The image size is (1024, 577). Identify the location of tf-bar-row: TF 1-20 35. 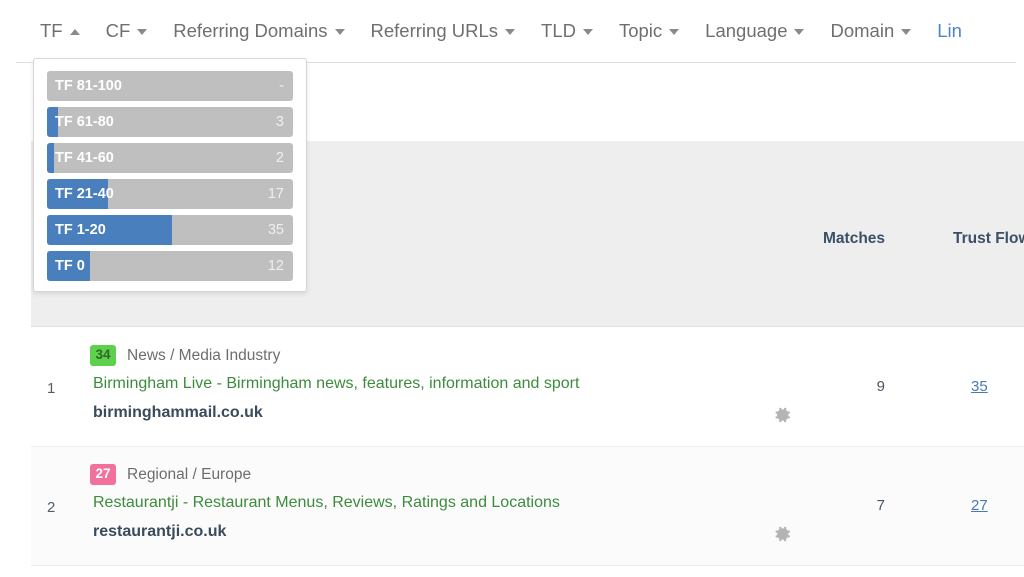
(170, 230).